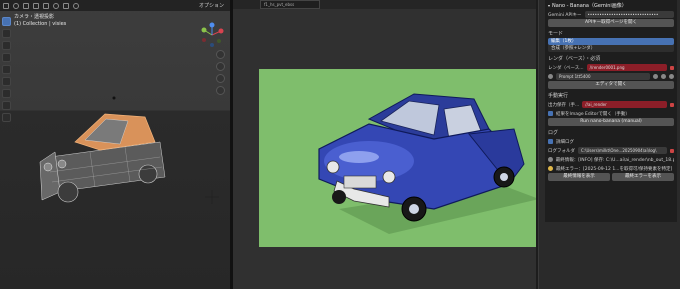 Image resolution: width=680 pixels, height=289 pixels. Describe the element at coordinates (556, 34) in the screenshot. I see `mode-section-label: モード` at that location.